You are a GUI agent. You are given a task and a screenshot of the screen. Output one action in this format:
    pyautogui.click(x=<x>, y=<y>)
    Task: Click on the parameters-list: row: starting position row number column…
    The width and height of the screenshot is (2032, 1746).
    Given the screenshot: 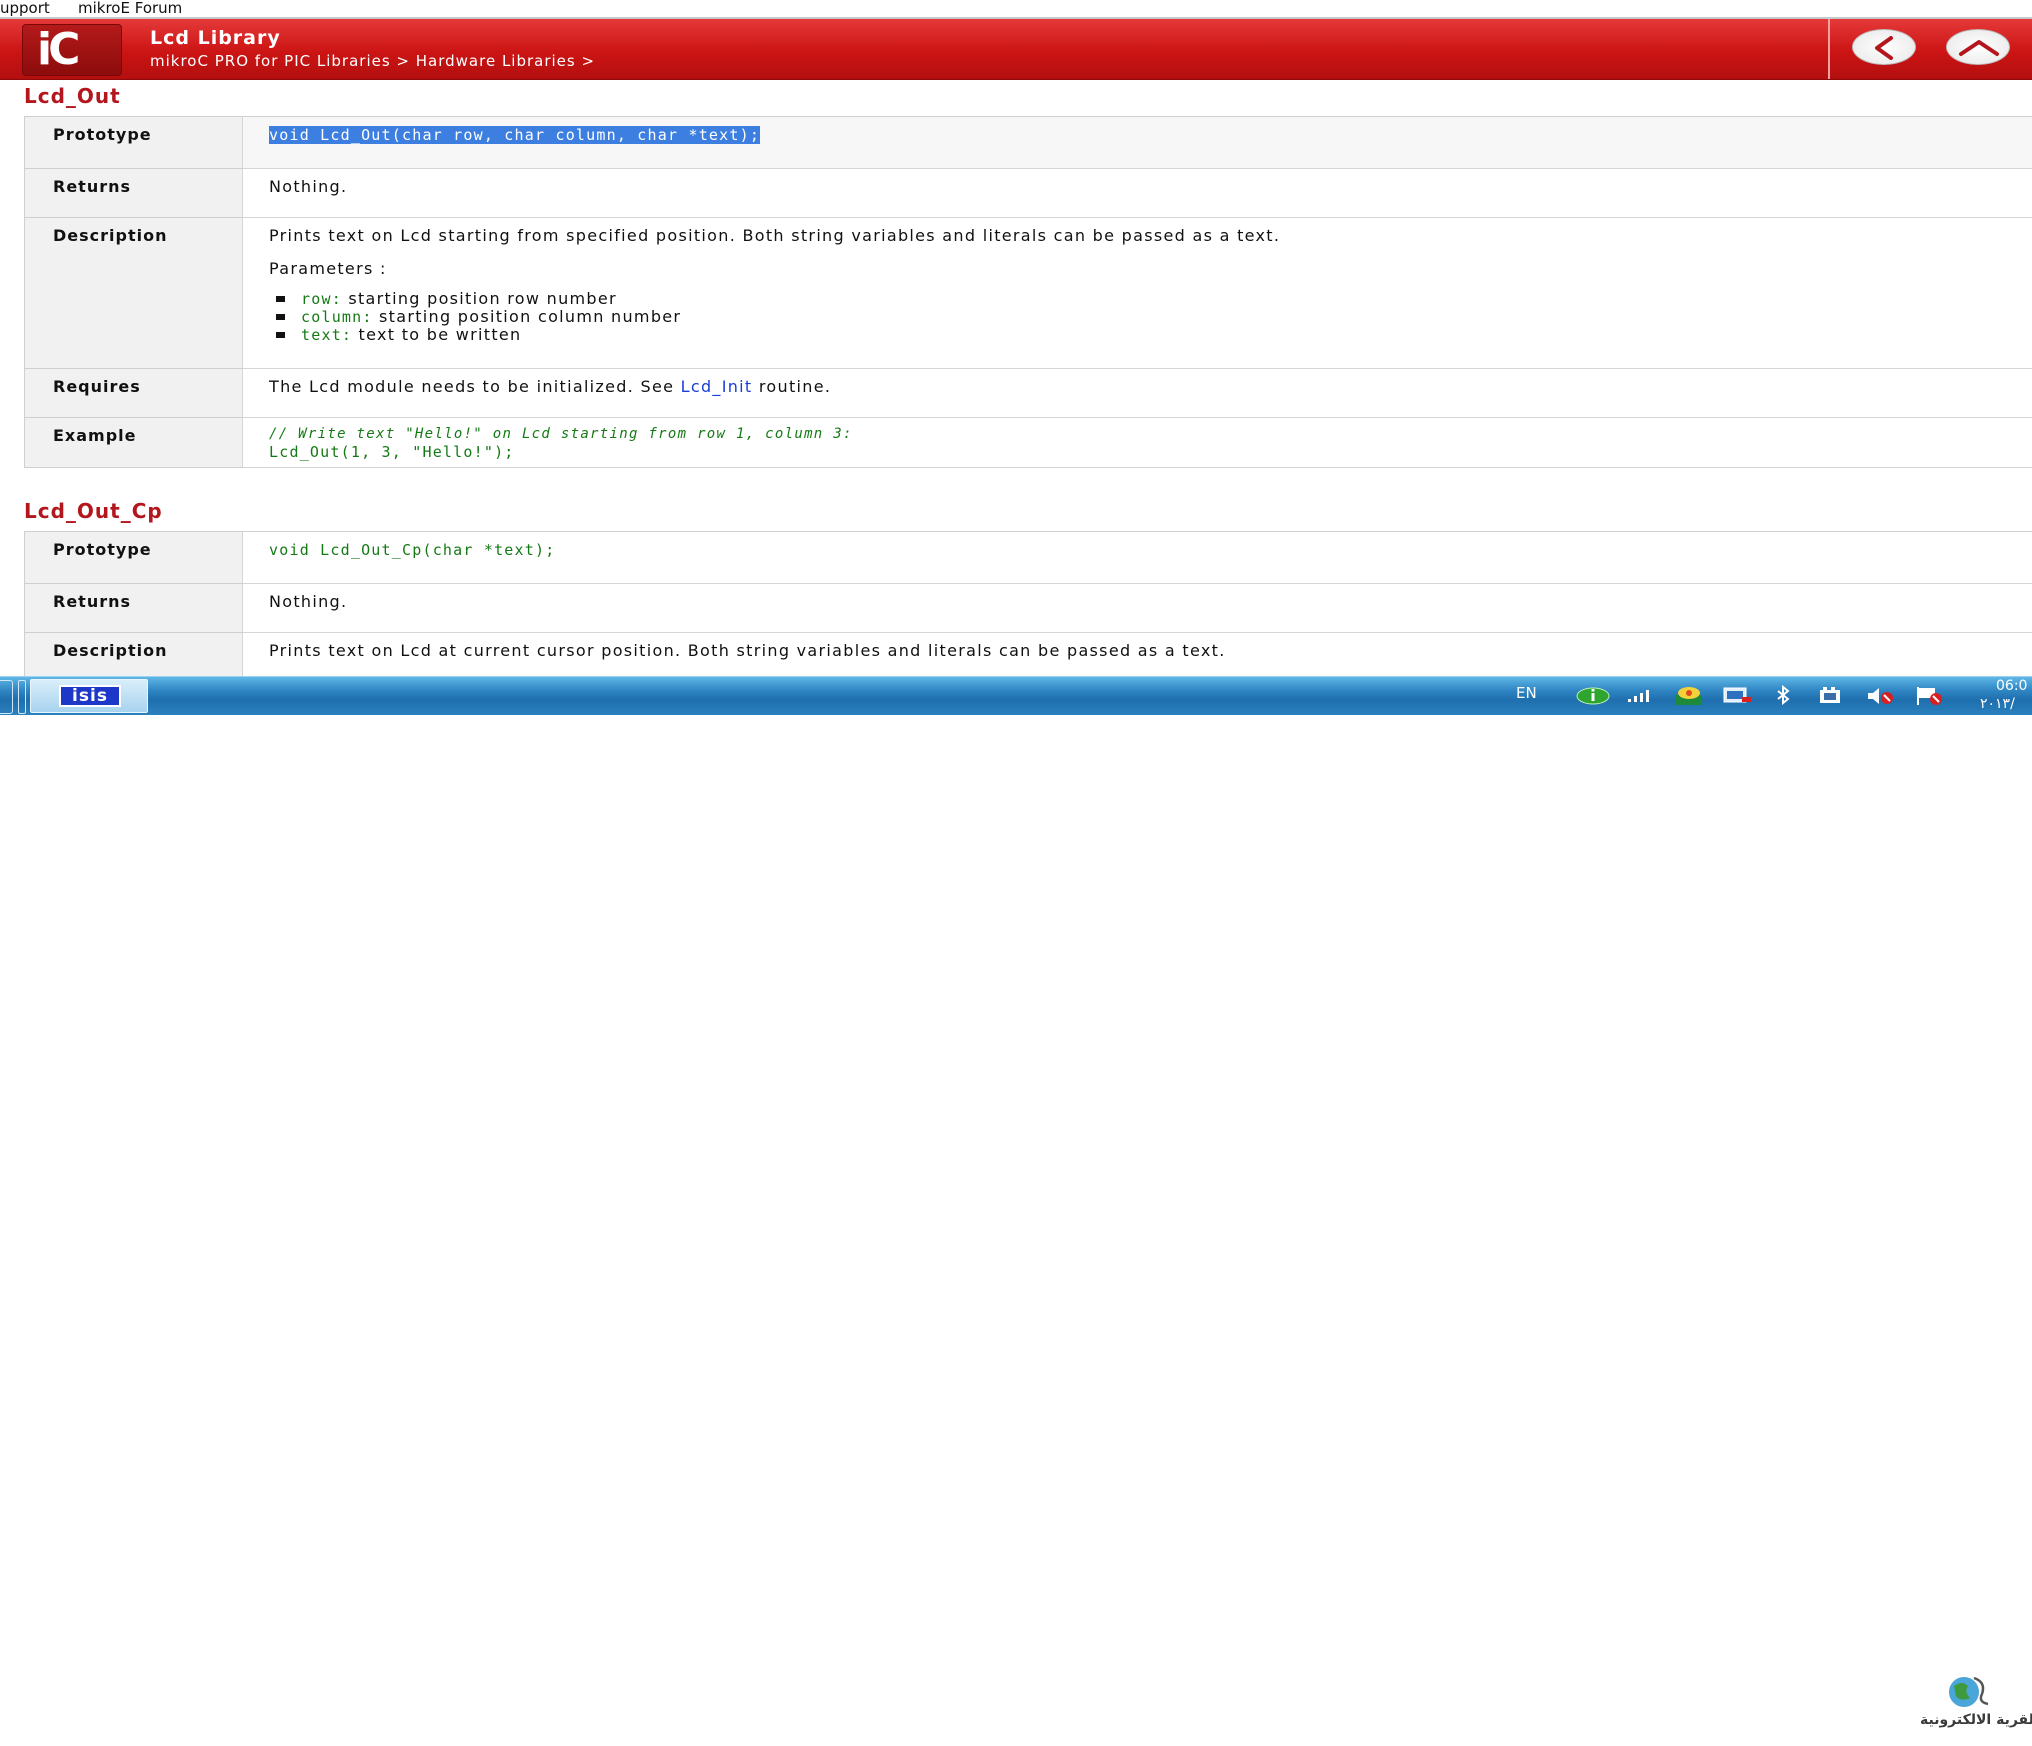 What is the action you would take?
    pyautogui.click(x=1150, y=317)
    